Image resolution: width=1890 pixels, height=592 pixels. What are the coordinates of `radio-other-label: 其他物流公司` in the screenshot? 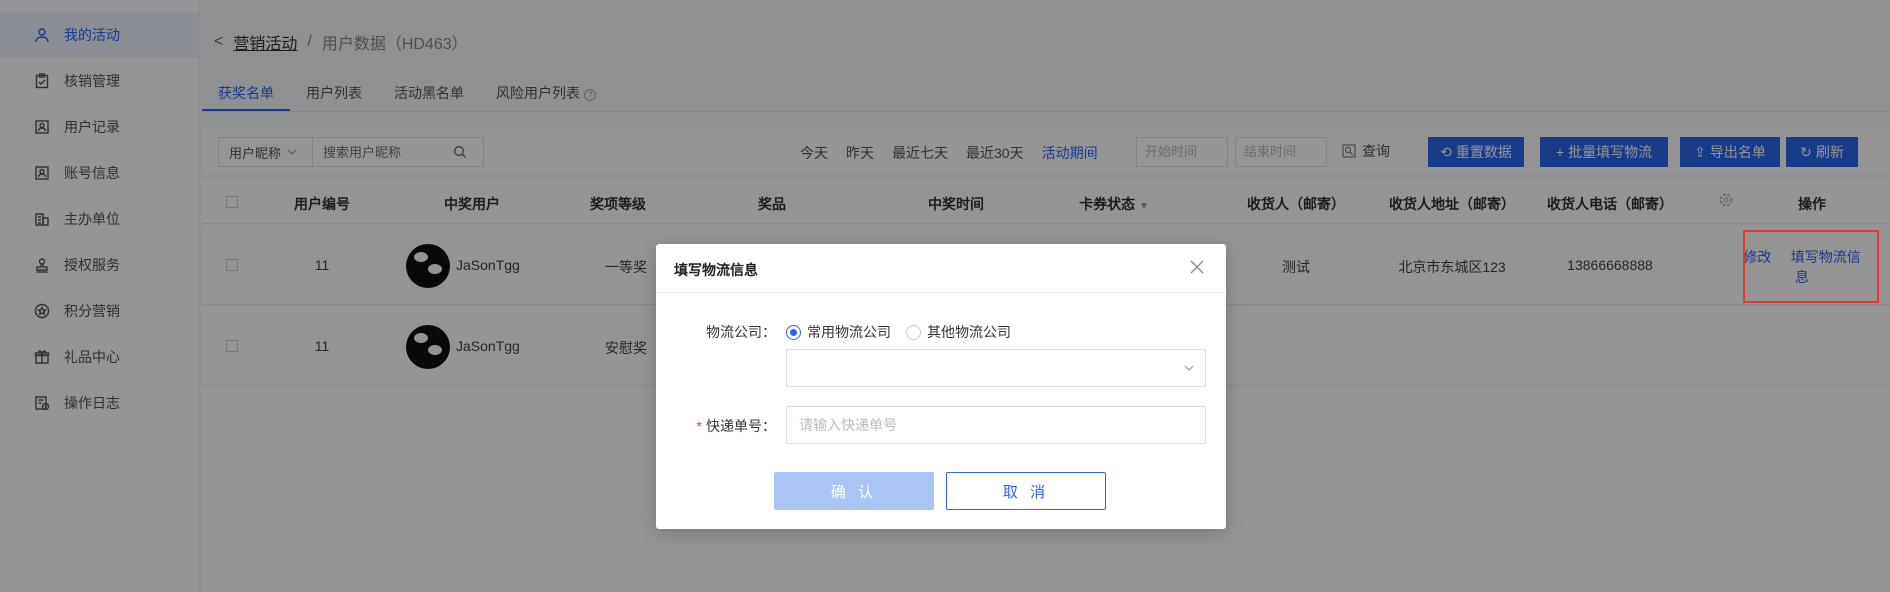 It's located at (969, 332).